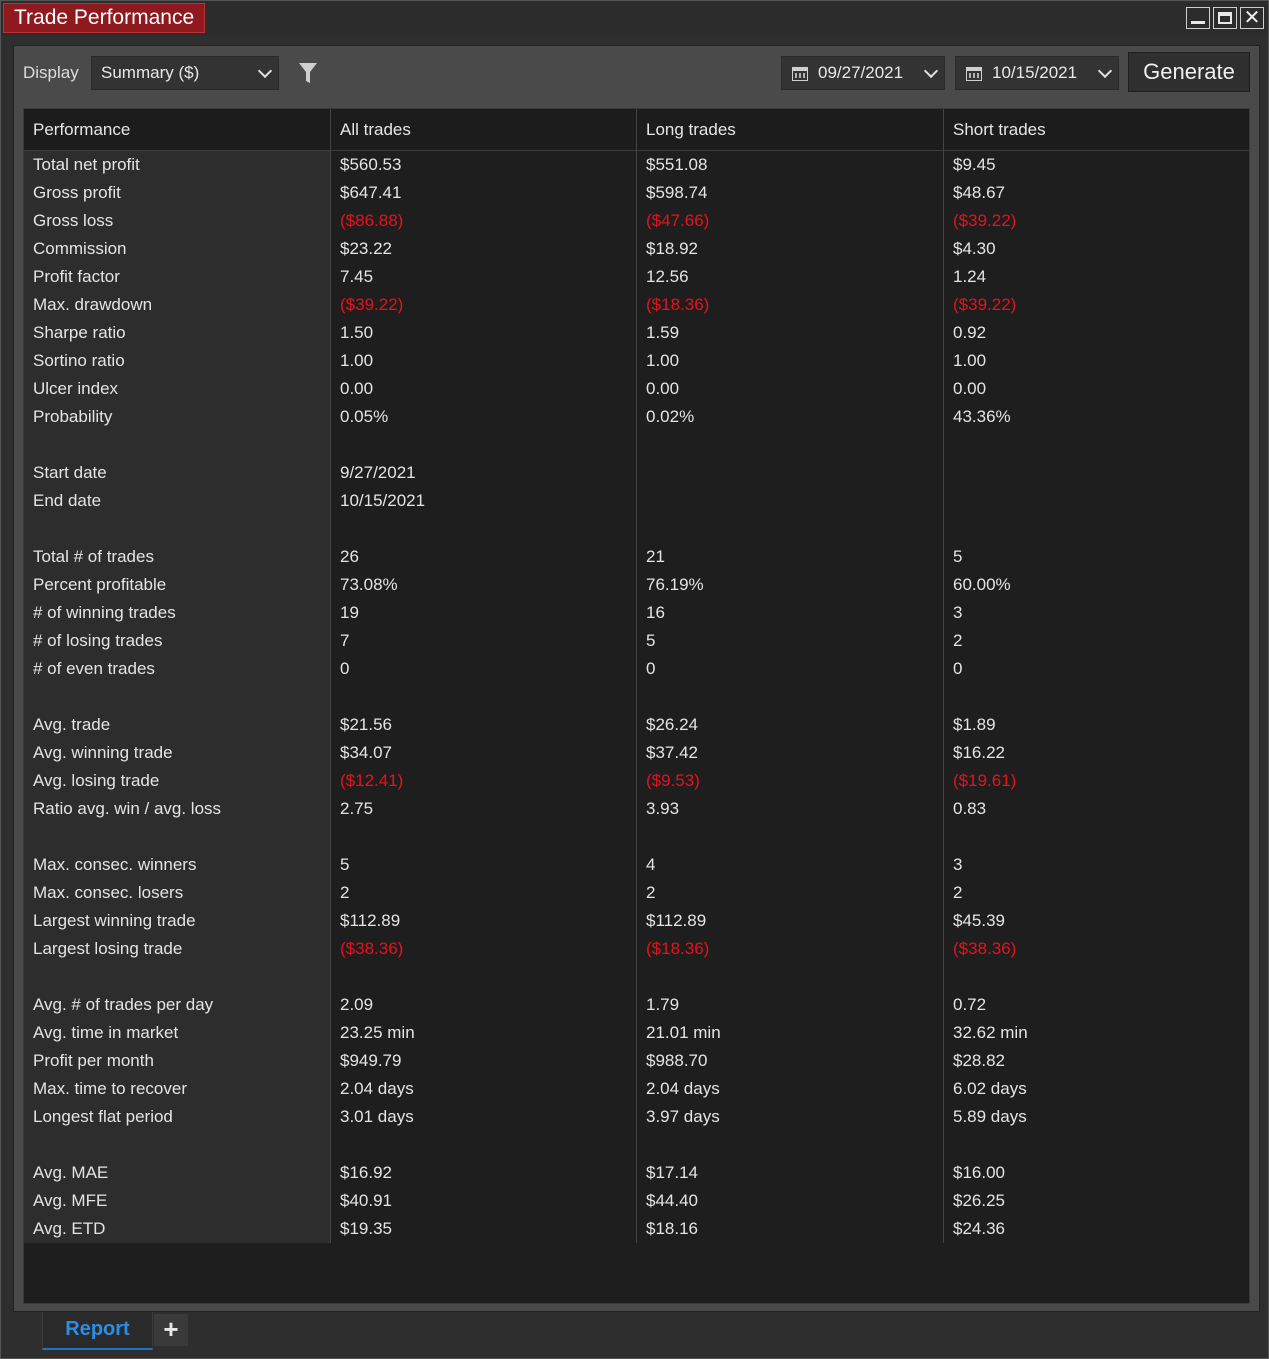 This screenshot has height=1359, width=1269. What do you see at coordinates (636, 781) in the screenshot?
I see `table-row: Avg. losing trade ($12.41) ($9.53) ($19.61)` at bounding box center [636, 781].